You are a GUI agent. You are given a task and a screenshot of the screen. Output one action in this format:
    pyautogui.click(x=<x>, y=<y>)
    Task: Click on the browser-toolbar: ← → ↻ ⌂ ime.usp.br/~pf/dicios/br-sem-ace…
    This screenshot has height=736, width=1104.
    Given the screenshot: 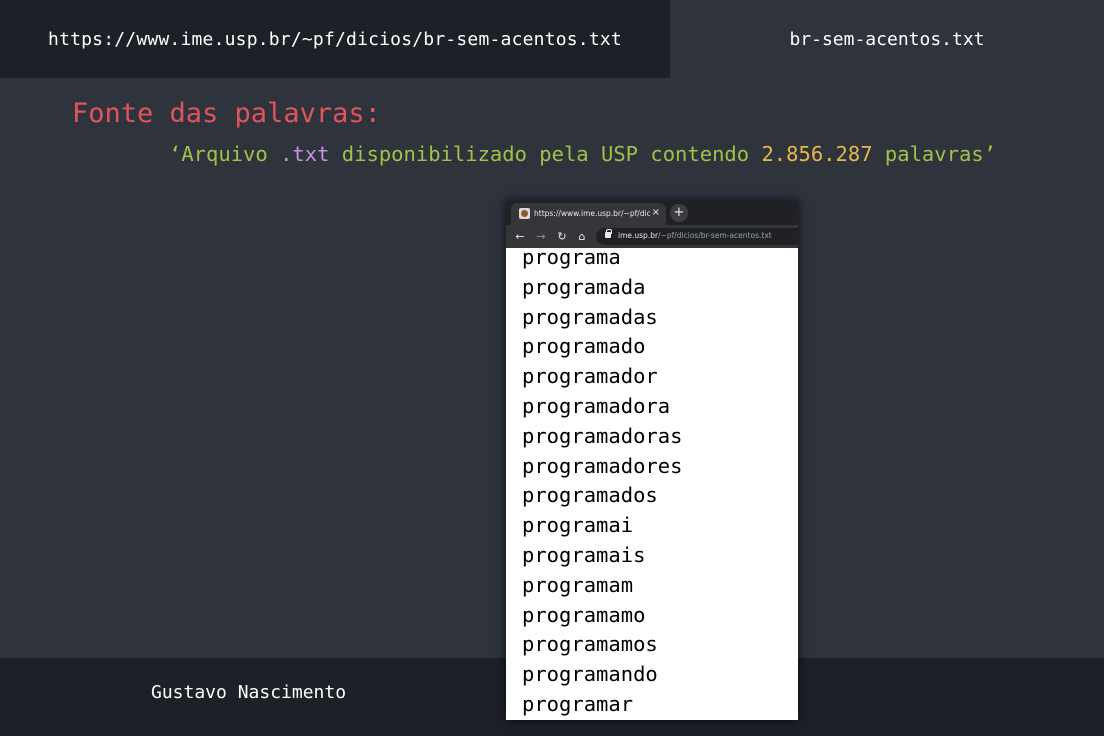 What is the action you would take?
    pyautogui.click(x=652, y=236)
    